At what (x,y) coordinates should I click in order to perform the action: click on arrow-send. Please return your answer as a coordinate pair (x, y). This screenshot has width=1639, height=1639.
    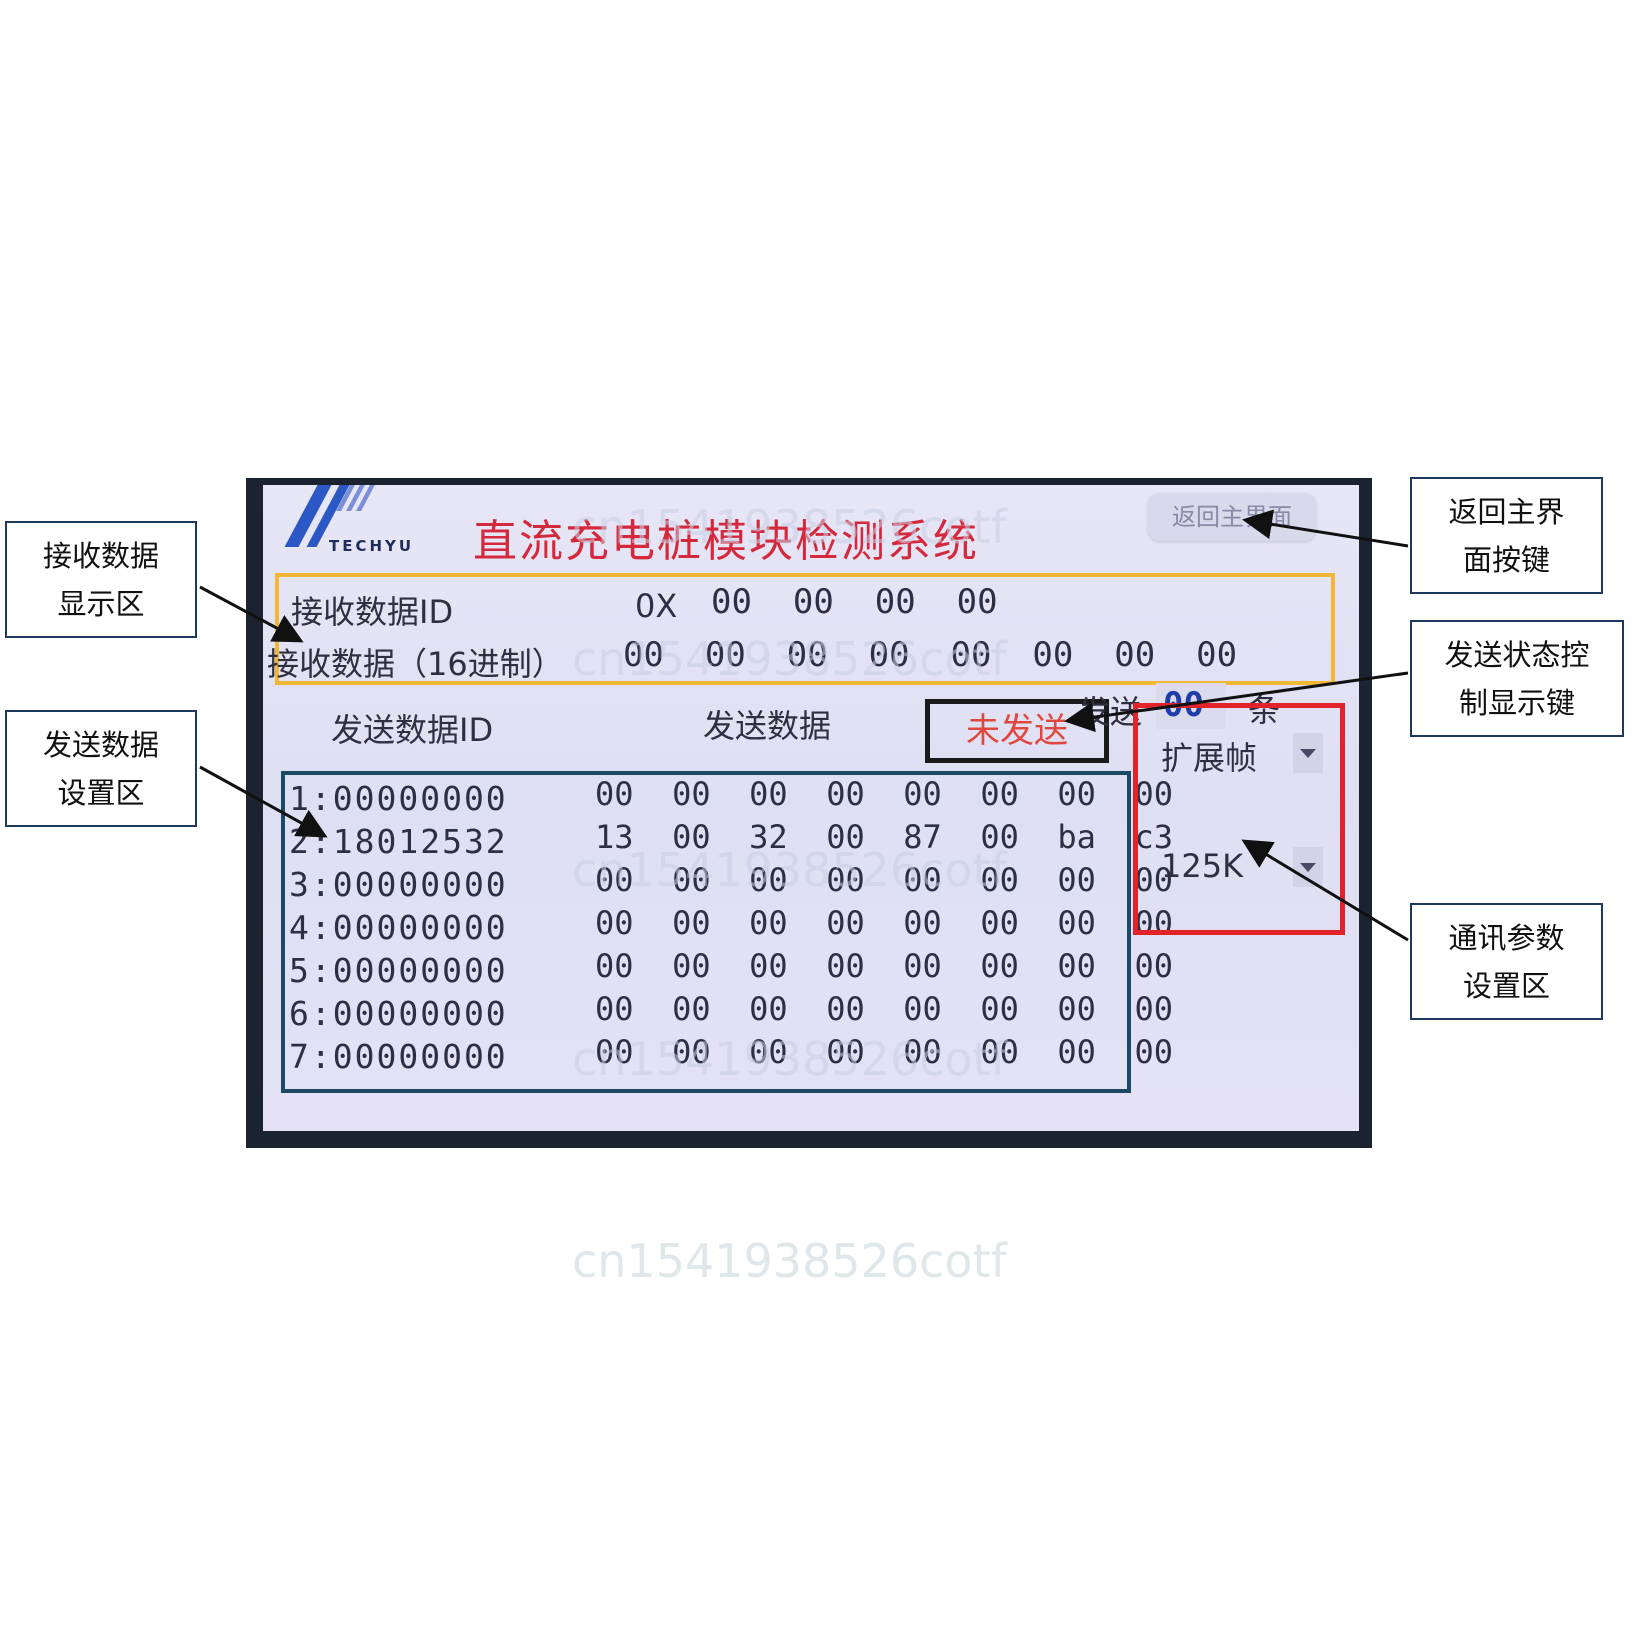
    Looking at the image, I should click on (263, 801).